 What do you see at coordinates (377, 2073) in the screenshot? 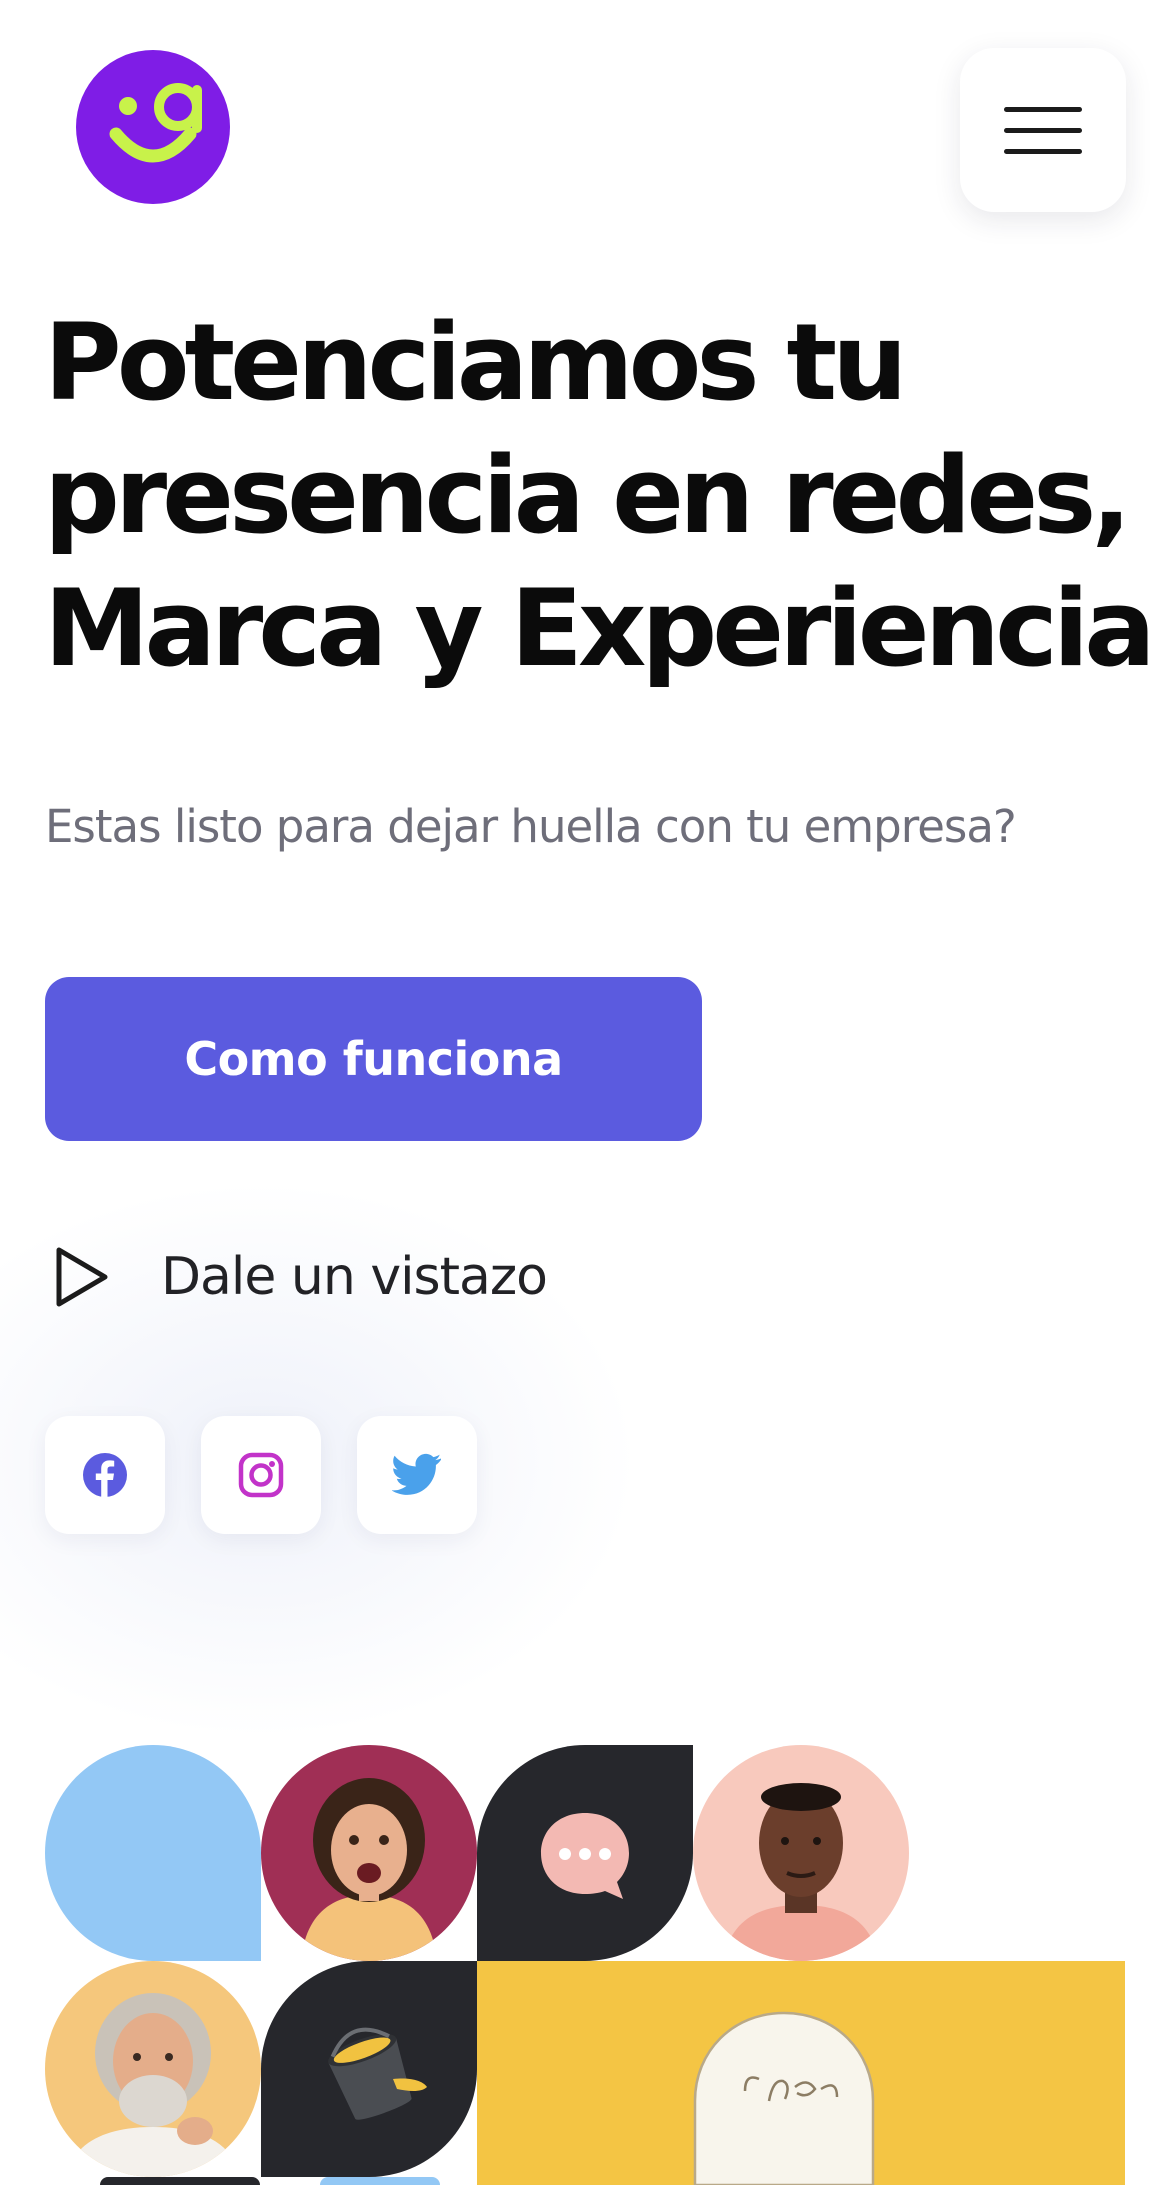
I see `paint-bucket-icon` at bounding box center [377, 2073].